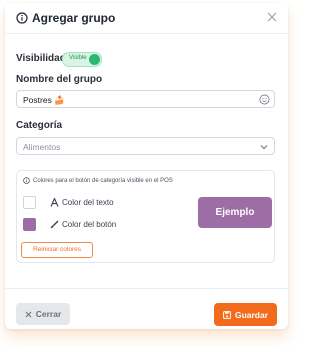 The height and width of the screenshot is (346, 320). Describe the element at coordinates (89, 224) in the screenshot. I see `button-color-label: Color del botón` at that location.